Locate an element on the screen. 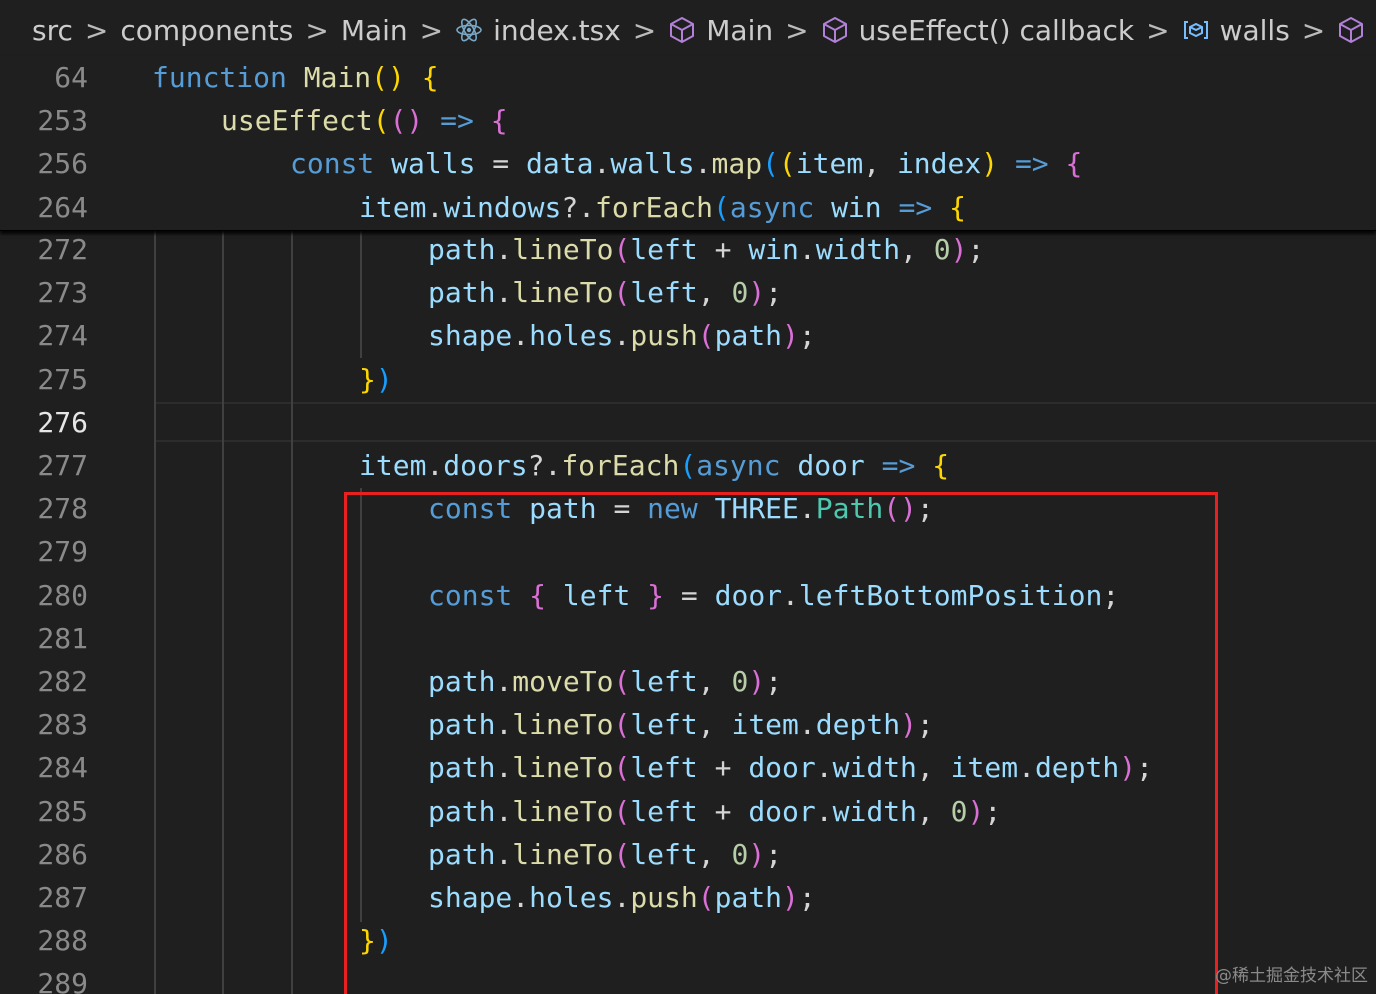 Image resolution: width=1376 pixels, height=994 pixels. breadcrumb-item-components: components is located at coordinates (206, 30).